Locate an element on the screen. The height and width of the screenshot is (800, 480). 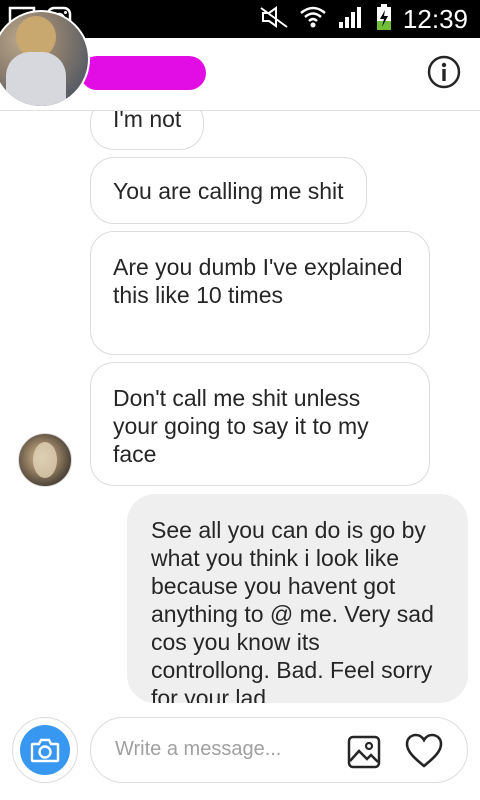
message-text: You are calling me shit is located at coordinates (228, 191).